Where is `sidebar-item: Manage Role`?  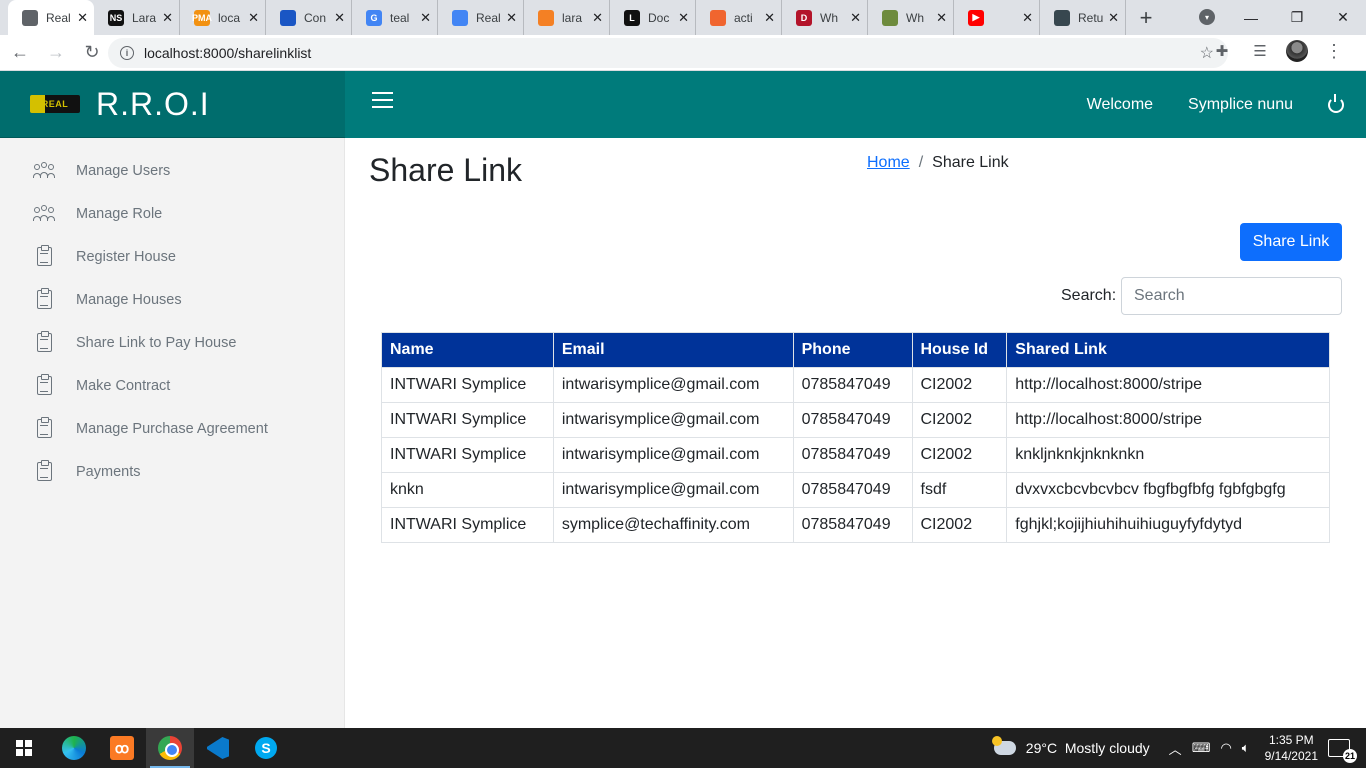 sidebar-item: Manage Role is located at coordinates (172, 213).